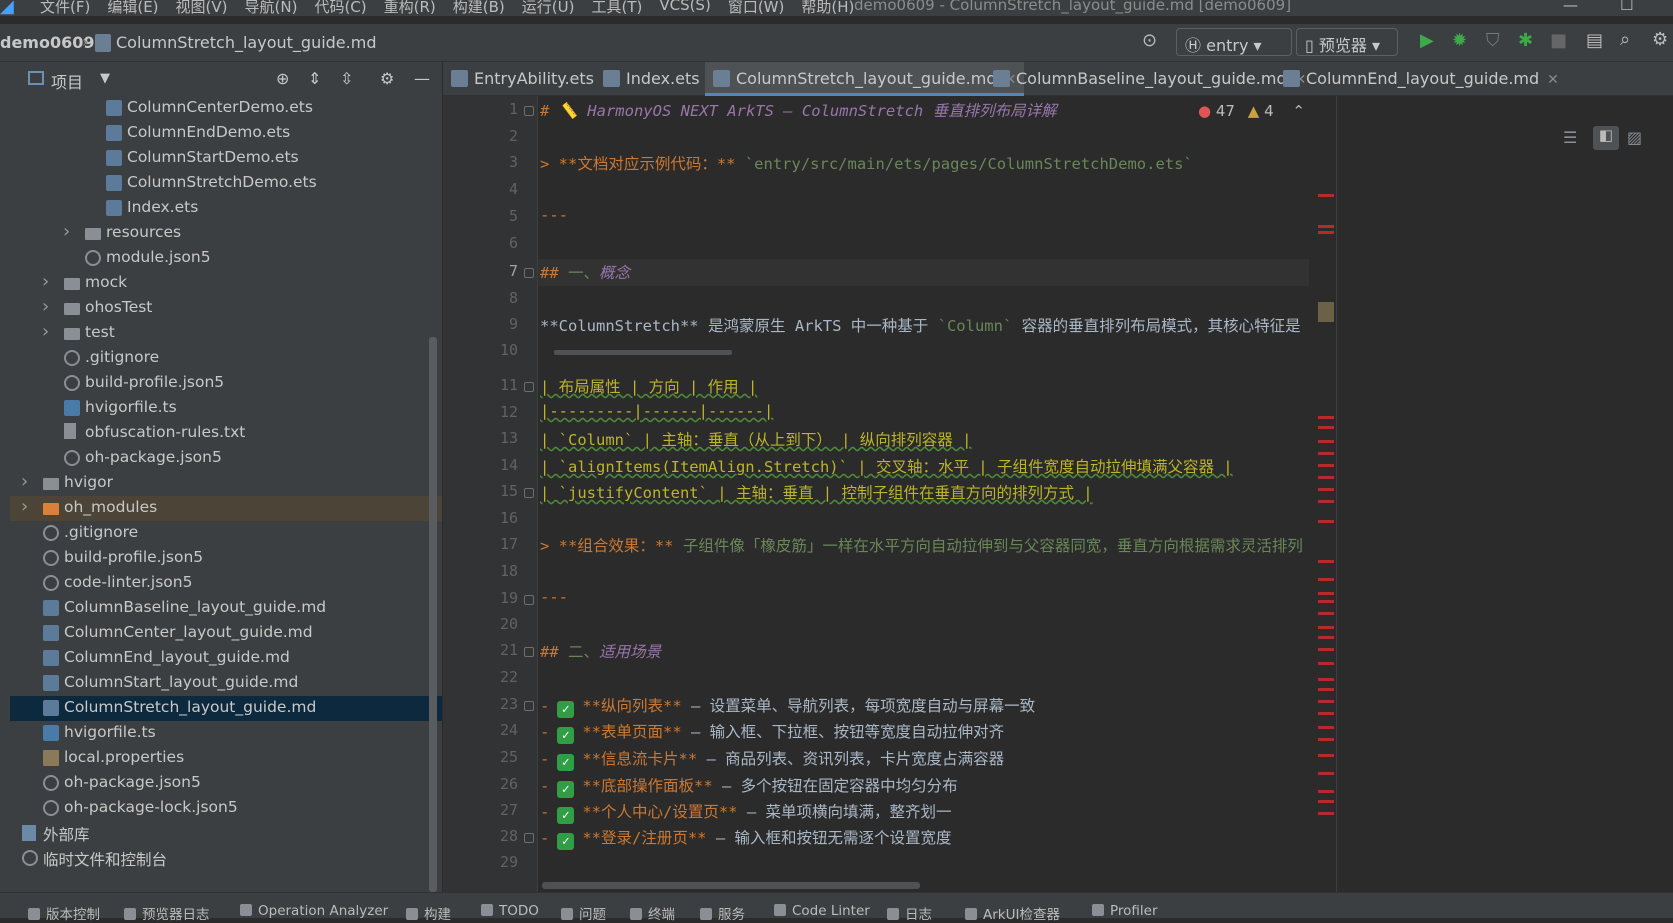  What do you see at coordinates (314, 911) in the screenshot?
I see `tool-window-button: Operation Analyzer` at bounding box center [314, 911].